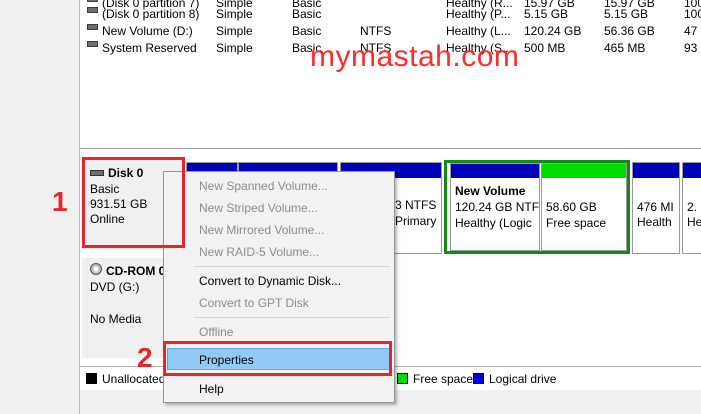 The image size is (701, 414). What do you see at coordinates (145, 357) in the screenshot?
I see `annotation-number-2: 2` at bounding box center [145, 357].